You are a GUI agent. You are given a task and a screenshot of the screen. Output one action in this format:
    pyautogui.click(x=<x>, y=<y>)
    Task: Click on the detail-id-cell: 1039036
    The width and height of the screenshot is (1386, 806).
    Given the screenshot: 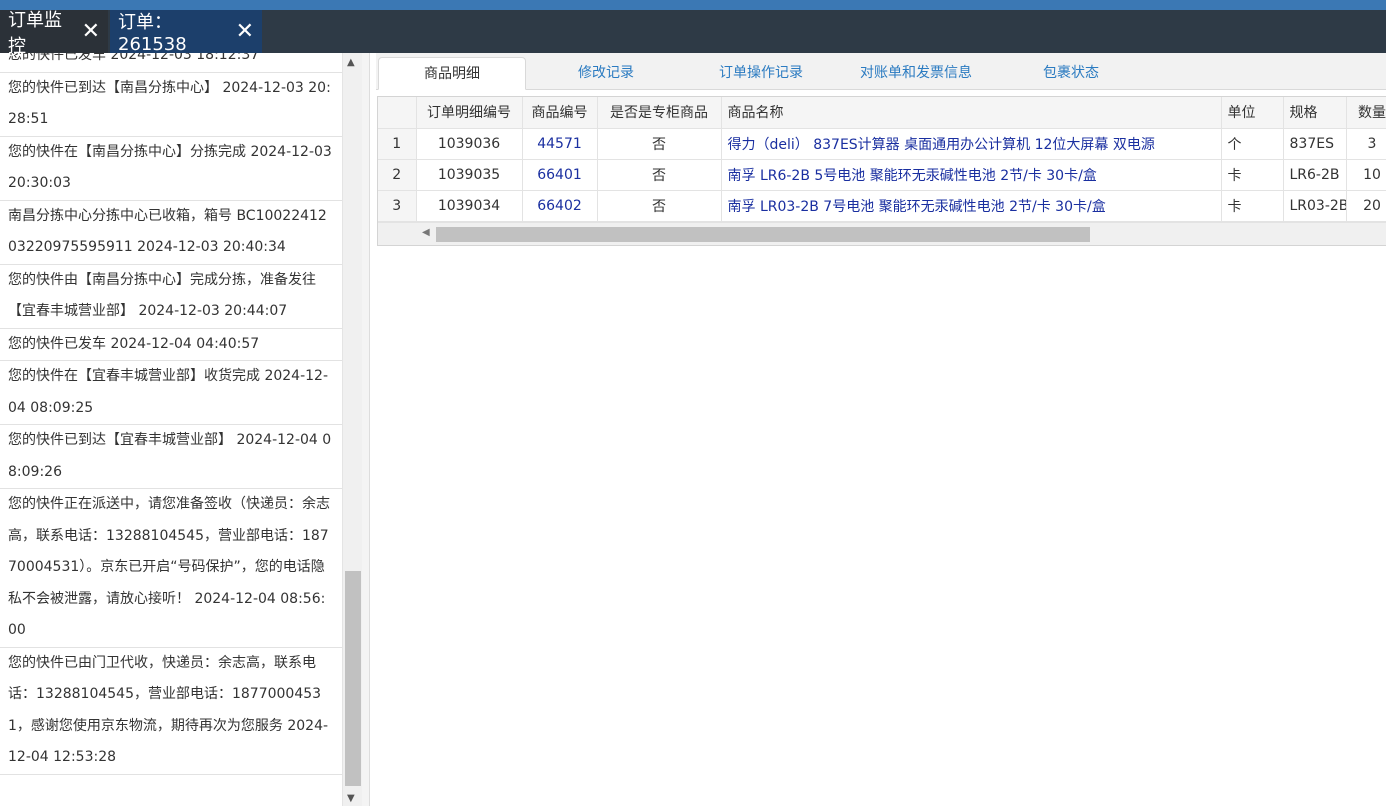 What is the action you would take?
    pyautogui.click(x=469, y=144)
    